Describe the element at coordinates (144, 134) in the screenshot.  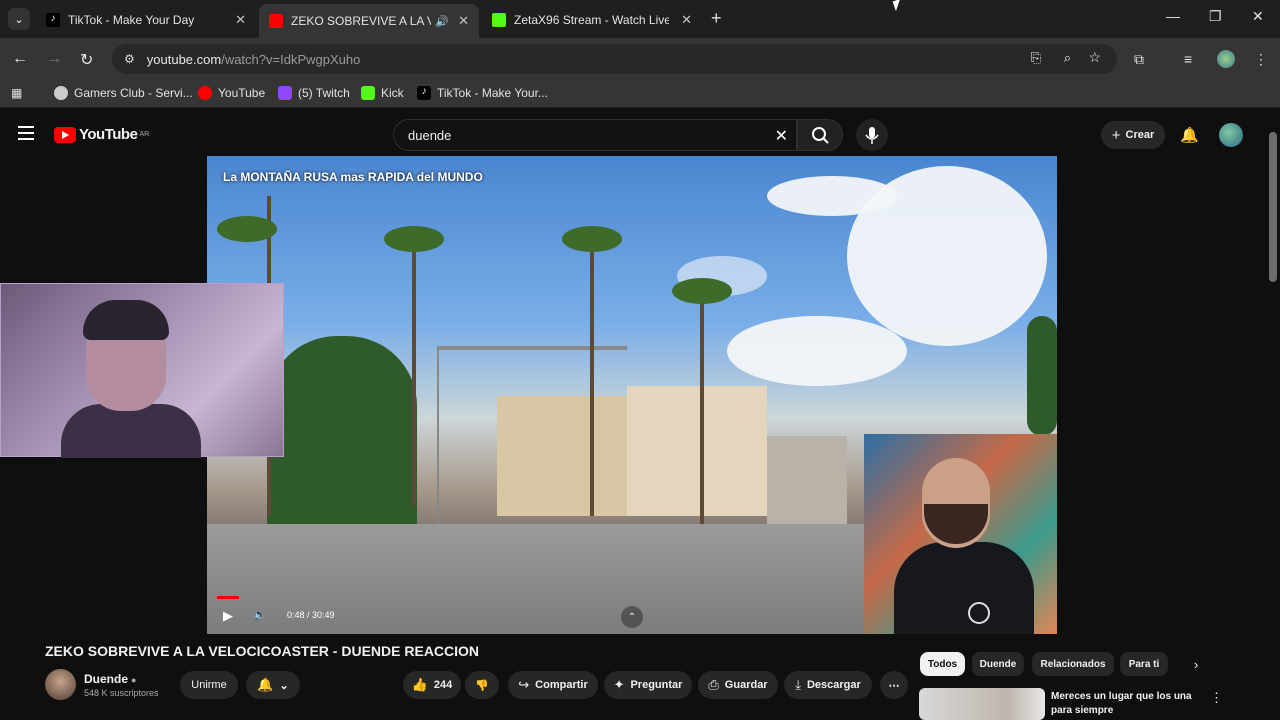
I see `region-code: AR` at that location.